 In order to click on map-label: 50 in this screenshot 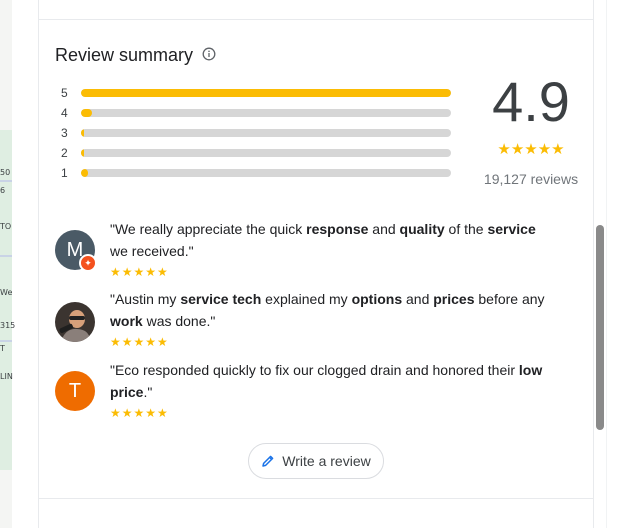, I will do `click(5, 172)`.